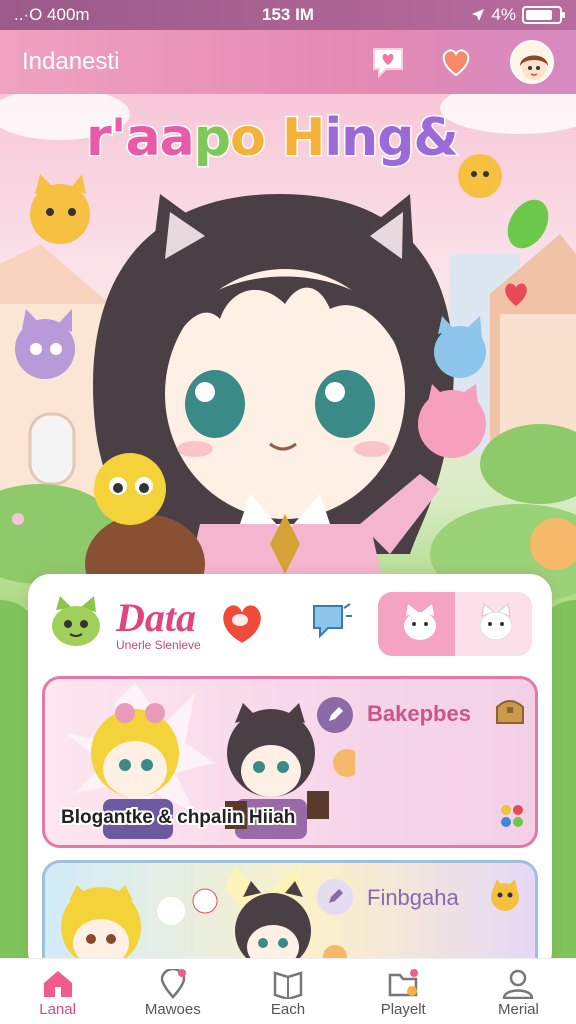 The height and width of the screenshot is (1024, 576). I want to click on nav-item-profile: Merial, so click(518, 991).